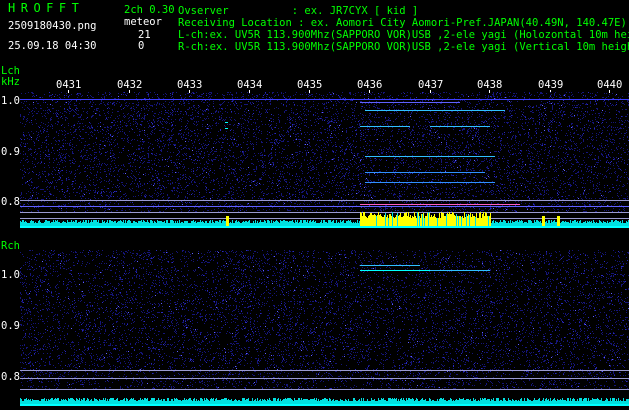 The height and width of the screenshot is (410, 629). What do you see at coordinates (10, 82) in the screenshot?
I see `lch-unit: kHz` at bounding box center [10, 82].